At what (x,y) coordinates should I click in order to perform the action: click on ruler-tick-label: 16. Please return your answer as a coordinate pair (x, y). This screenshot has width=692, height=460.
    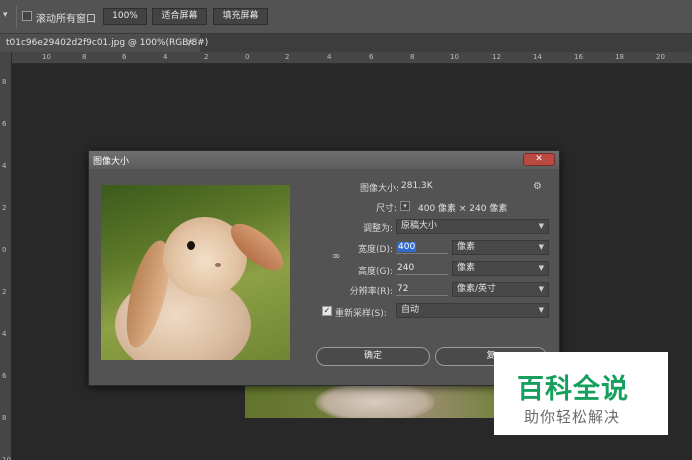
    Looking at the image, I should click on (578, 57).